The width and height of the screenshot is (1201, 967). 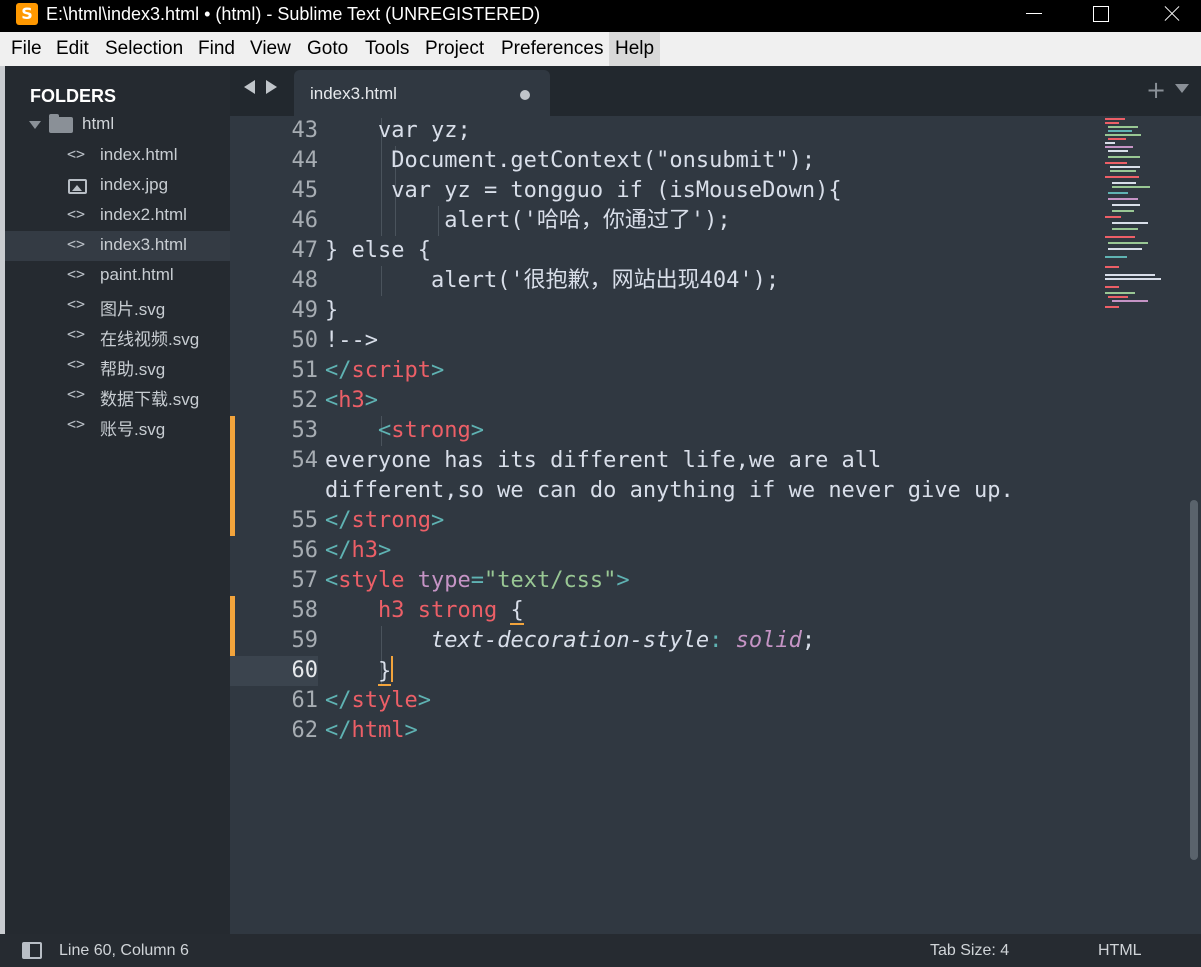 I want to click on code-line: 55 </strong>, so click(x=709, y=521).